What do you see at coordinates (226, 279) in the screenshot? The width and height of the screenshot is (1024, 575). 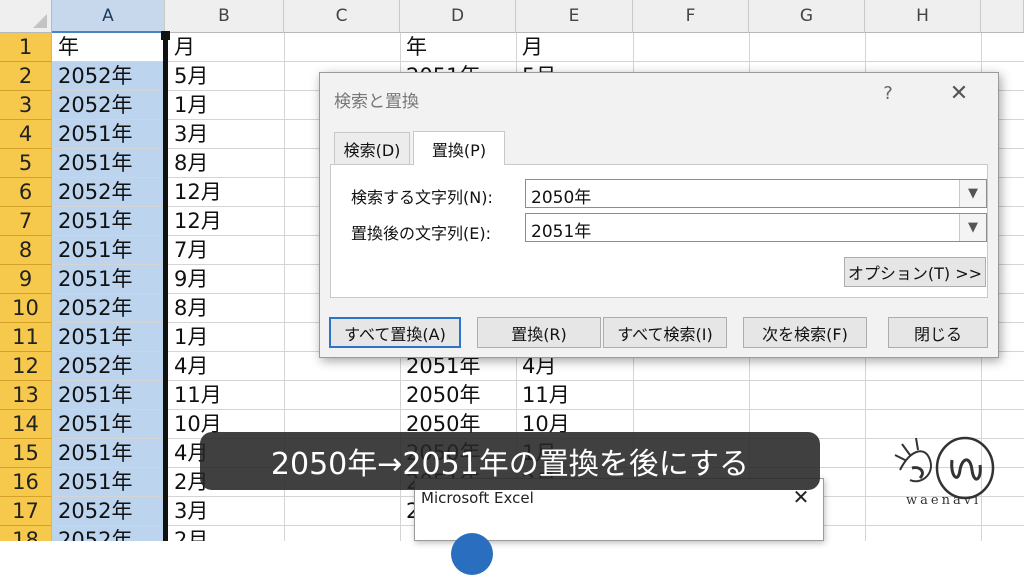 I see `cell: 9月` at bounding box center [226, 279].